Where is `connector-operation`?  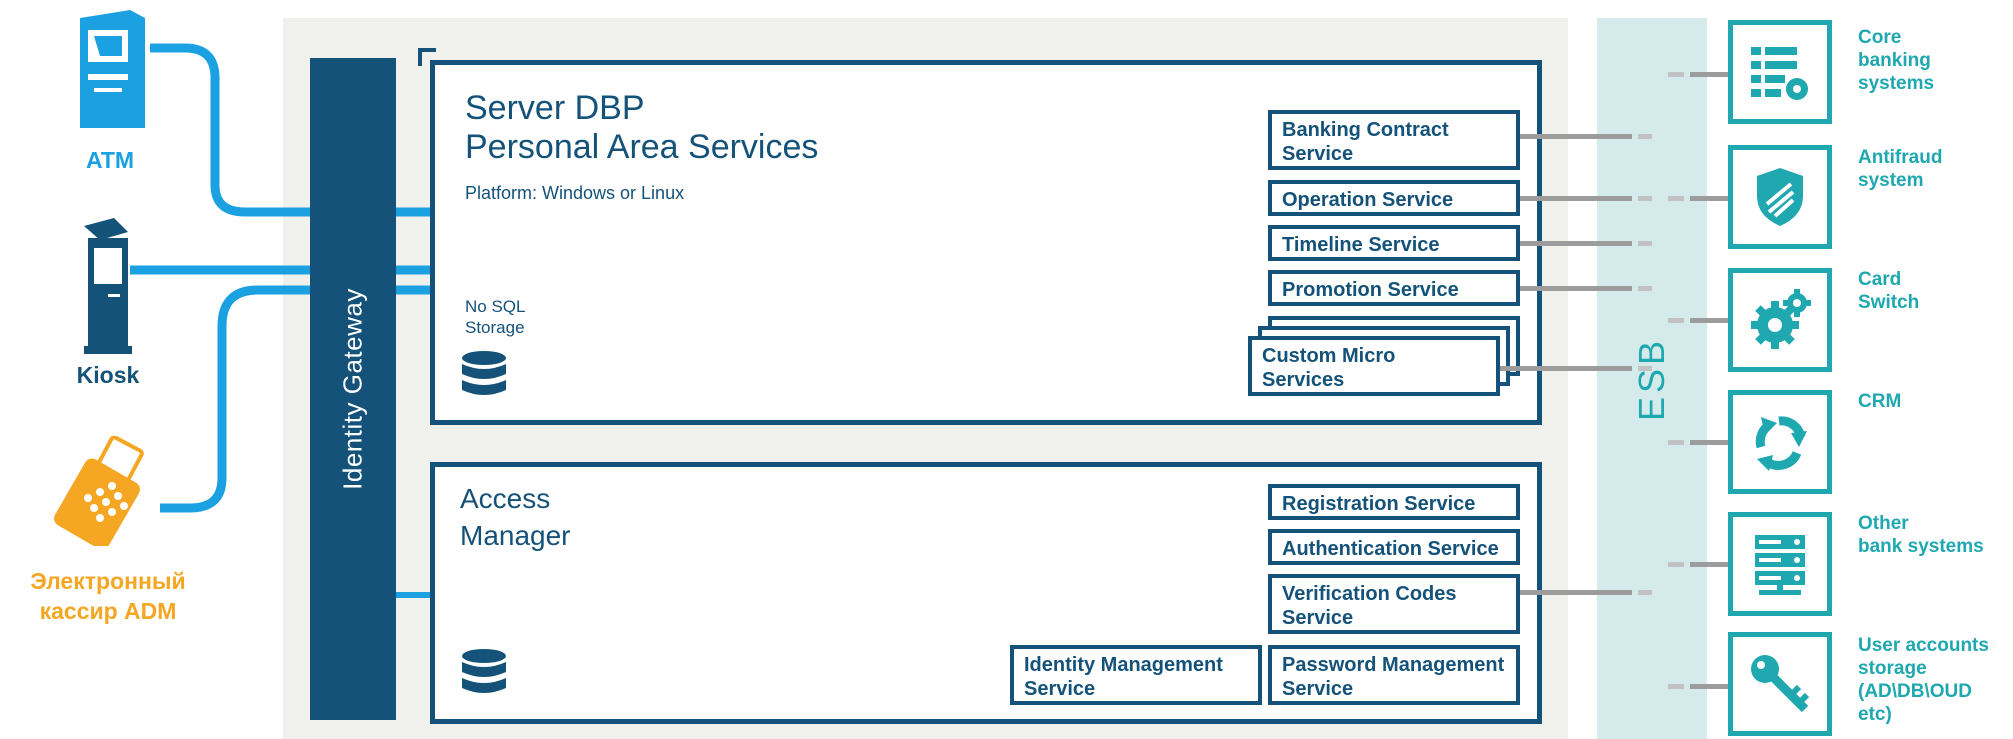
connector-operation is located at coordinates (1576, 198).